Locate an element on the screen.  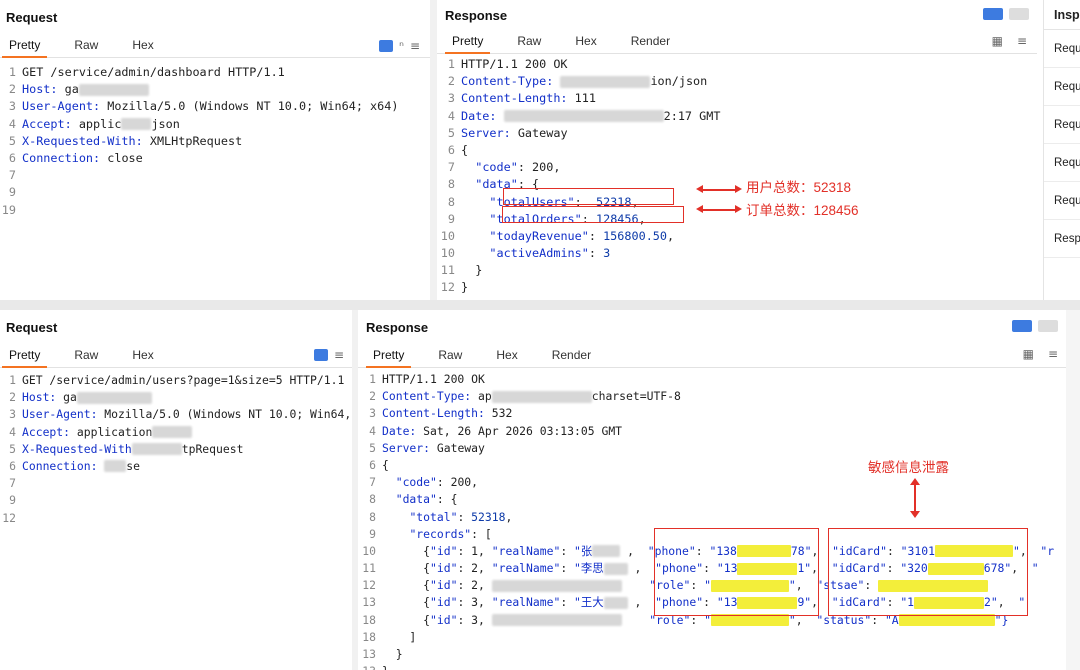
line-number: 5 is located at coordinates (372, 447).